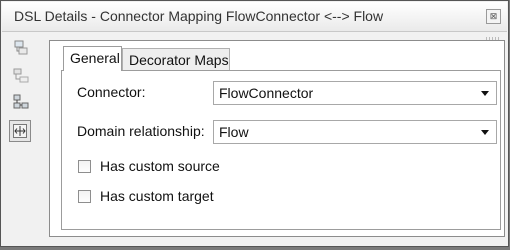 Image resolution: width=510 pixels, height=250 pixels. I want to click on connector-mapping-button, so click(20, 131).